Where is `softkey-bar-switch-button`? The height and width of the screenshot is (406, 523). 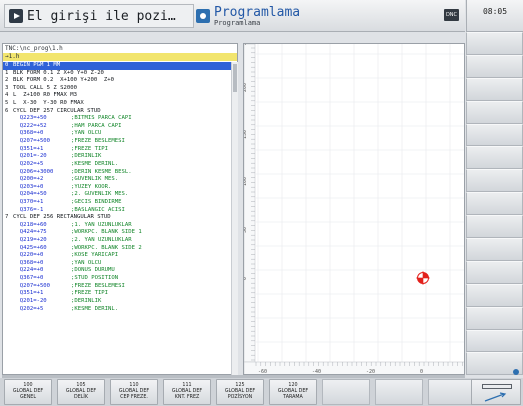 softkey-bar-switch-button is located at coordinates (496, 392).